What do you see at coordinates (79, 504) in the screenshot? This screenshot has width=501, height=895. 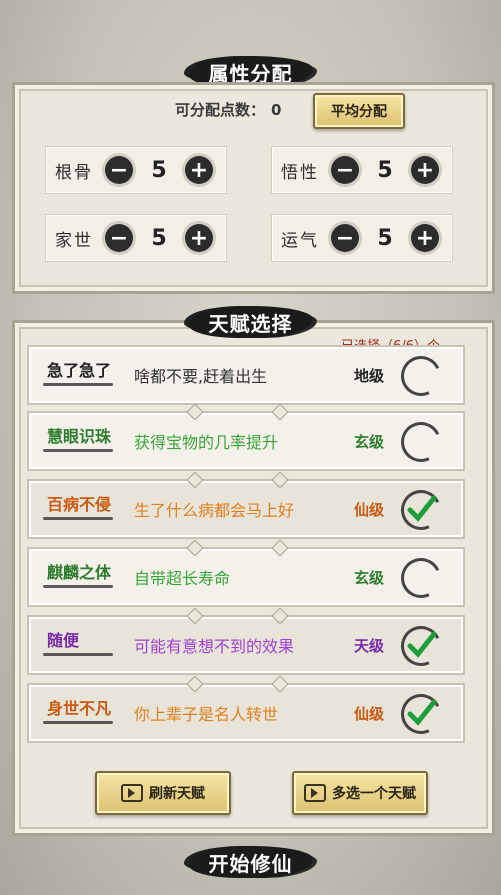 I see `talent-name: 百病不侵` at bounding box center [79, 504].